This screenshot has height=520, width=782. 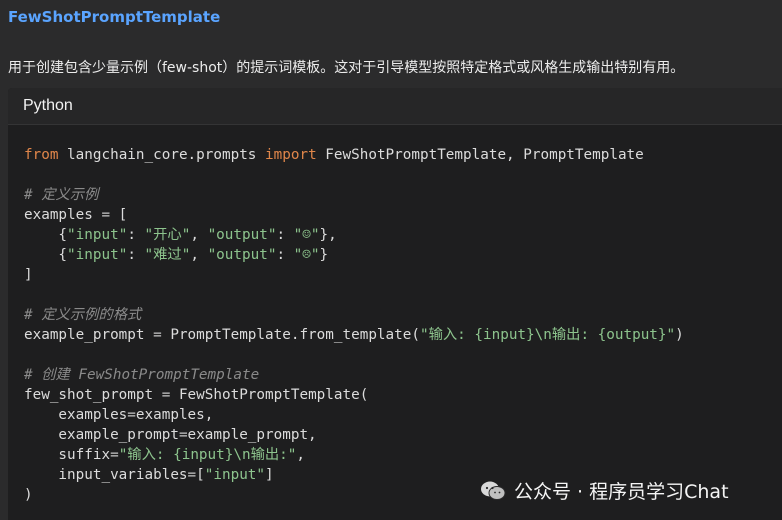 I want to click on code-token: "开心", so click(x=167, y=235).